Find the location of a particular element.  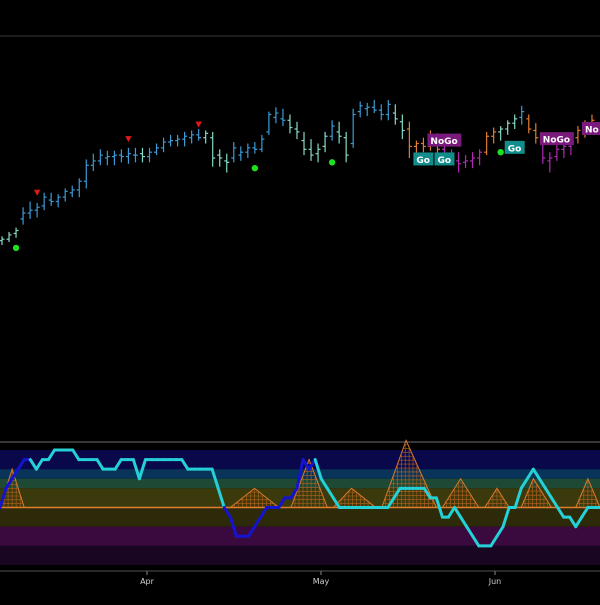

x-tick-label: Jun is located at coordinates (495, 581).